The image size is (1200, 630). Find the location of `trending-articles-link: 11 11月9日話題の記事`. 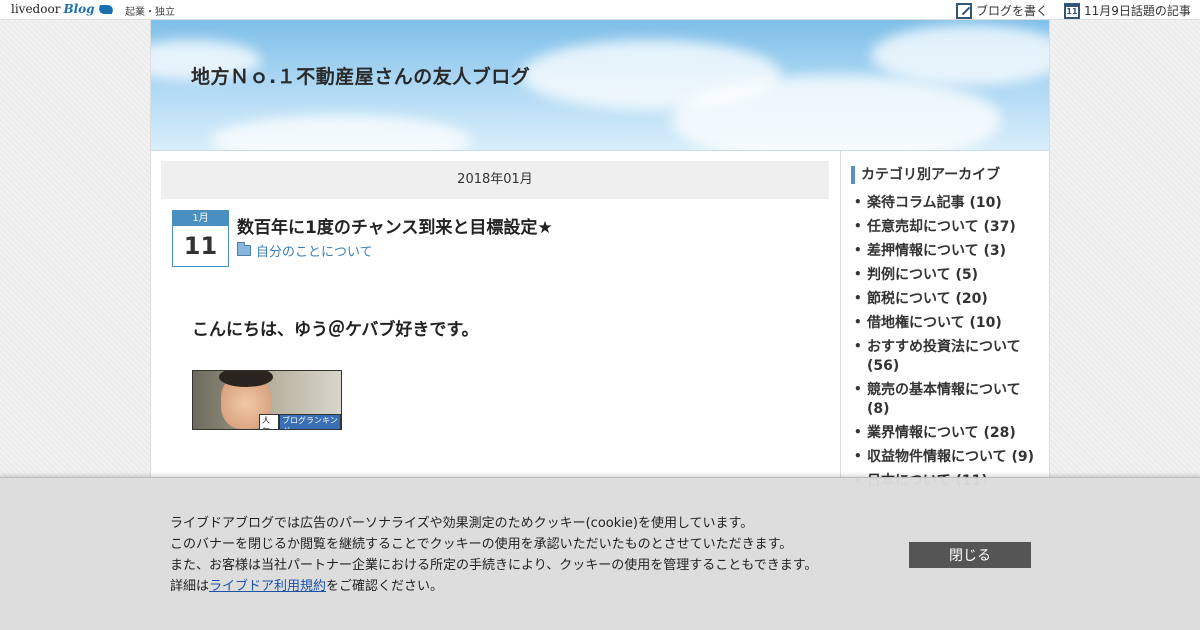

trending-articles-link: 11 11月9日話題の記事 is located at coordinates (1127, 10).